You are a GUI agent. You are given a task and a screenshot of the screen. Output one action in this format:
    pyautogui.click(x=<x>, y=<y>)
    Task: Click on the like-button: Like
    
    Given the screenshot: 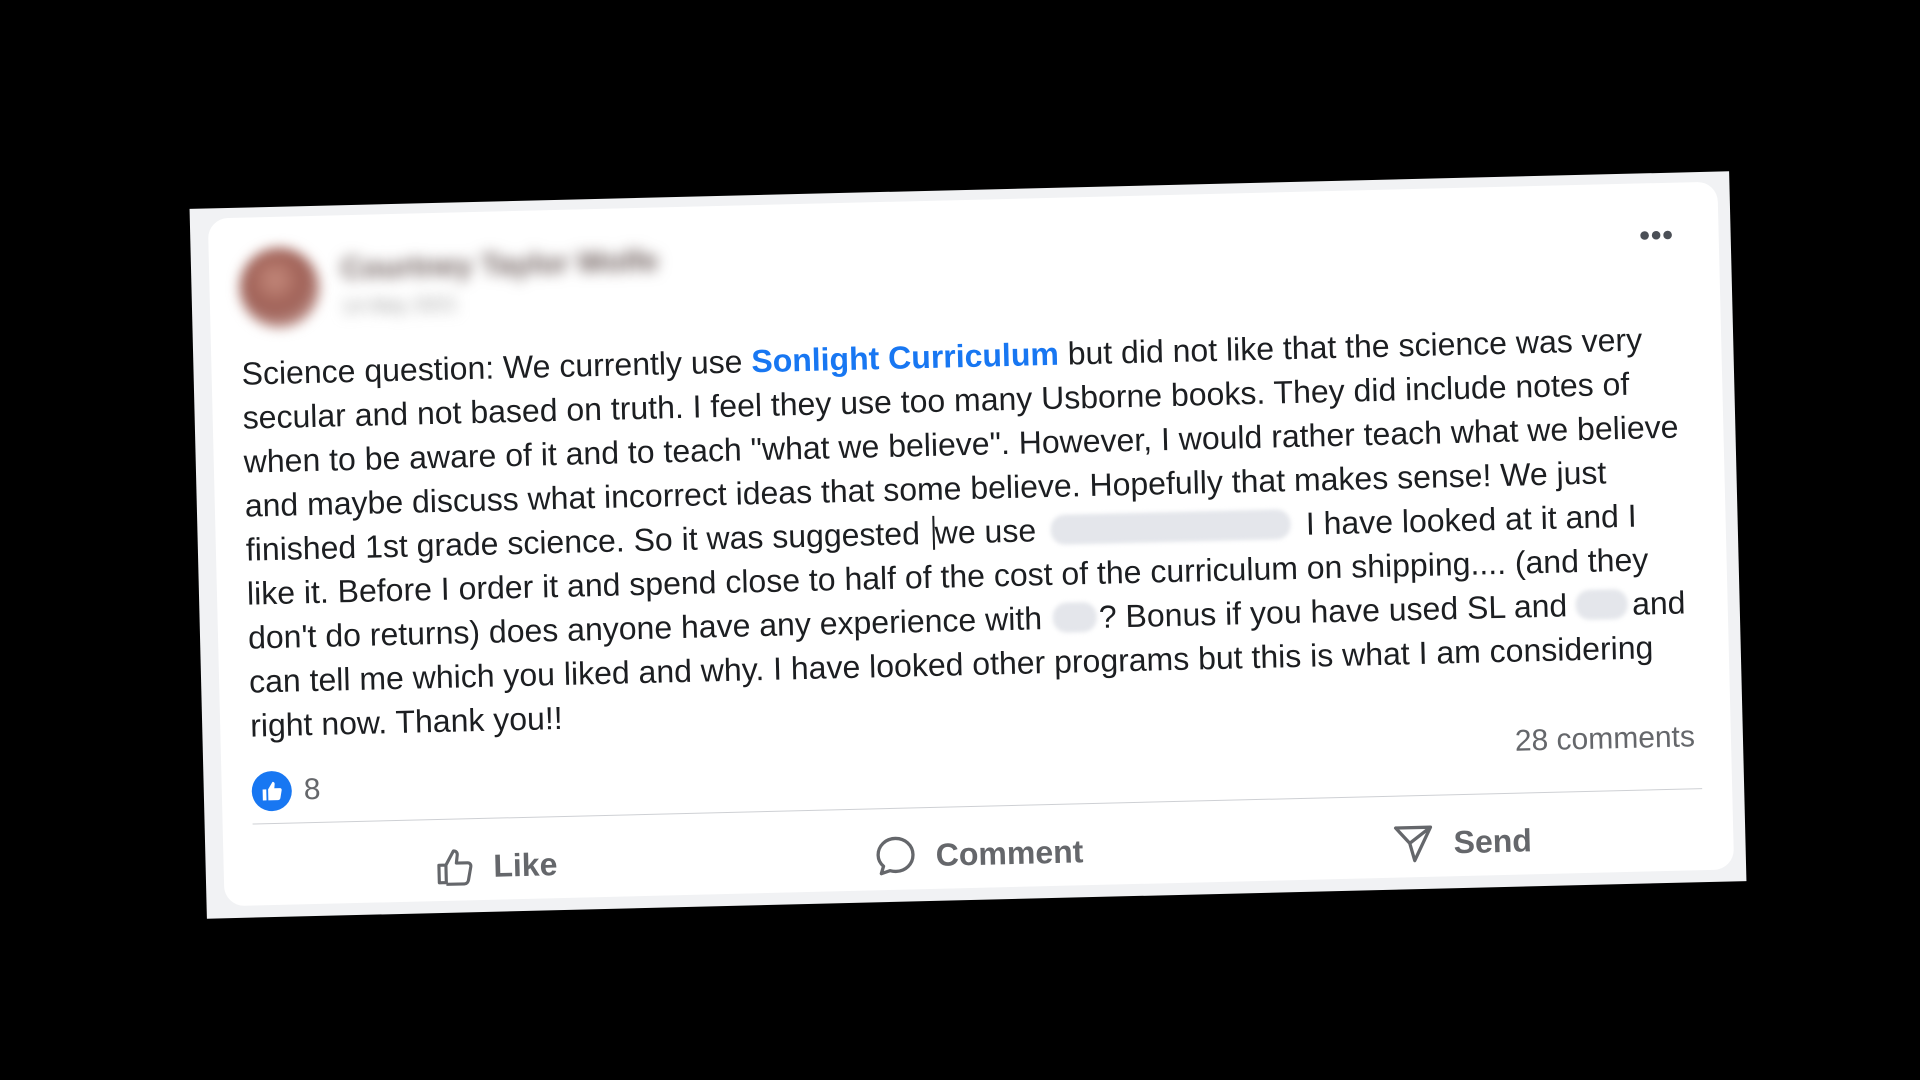 What is the action you would take?
    pyautogui.click(x=495, y=866)
    